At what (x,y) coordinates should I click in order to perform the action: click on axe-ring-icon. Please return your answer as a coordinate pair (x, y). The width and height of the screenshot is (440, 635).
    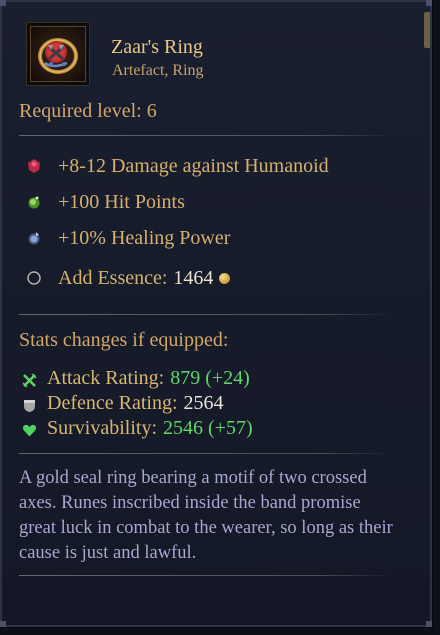
    Looking at the image, I should click on (58, 54).